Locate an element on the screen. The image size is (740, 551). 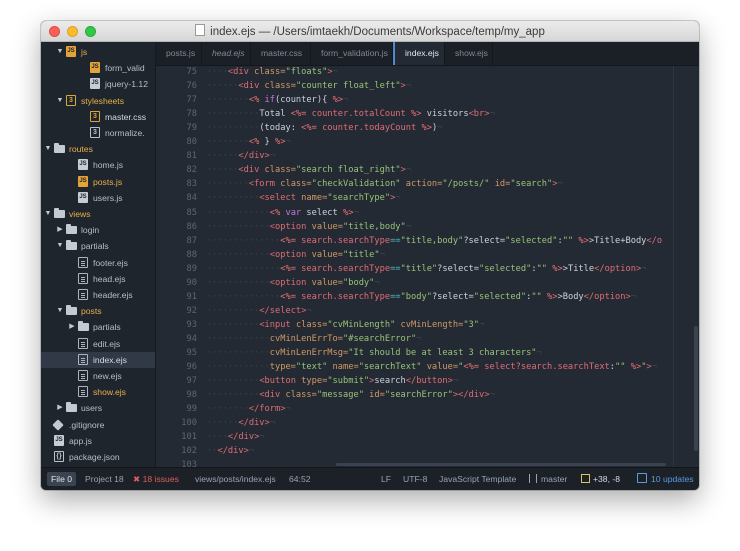
tree-item: head.ejs is located at coordinates (98, 279).